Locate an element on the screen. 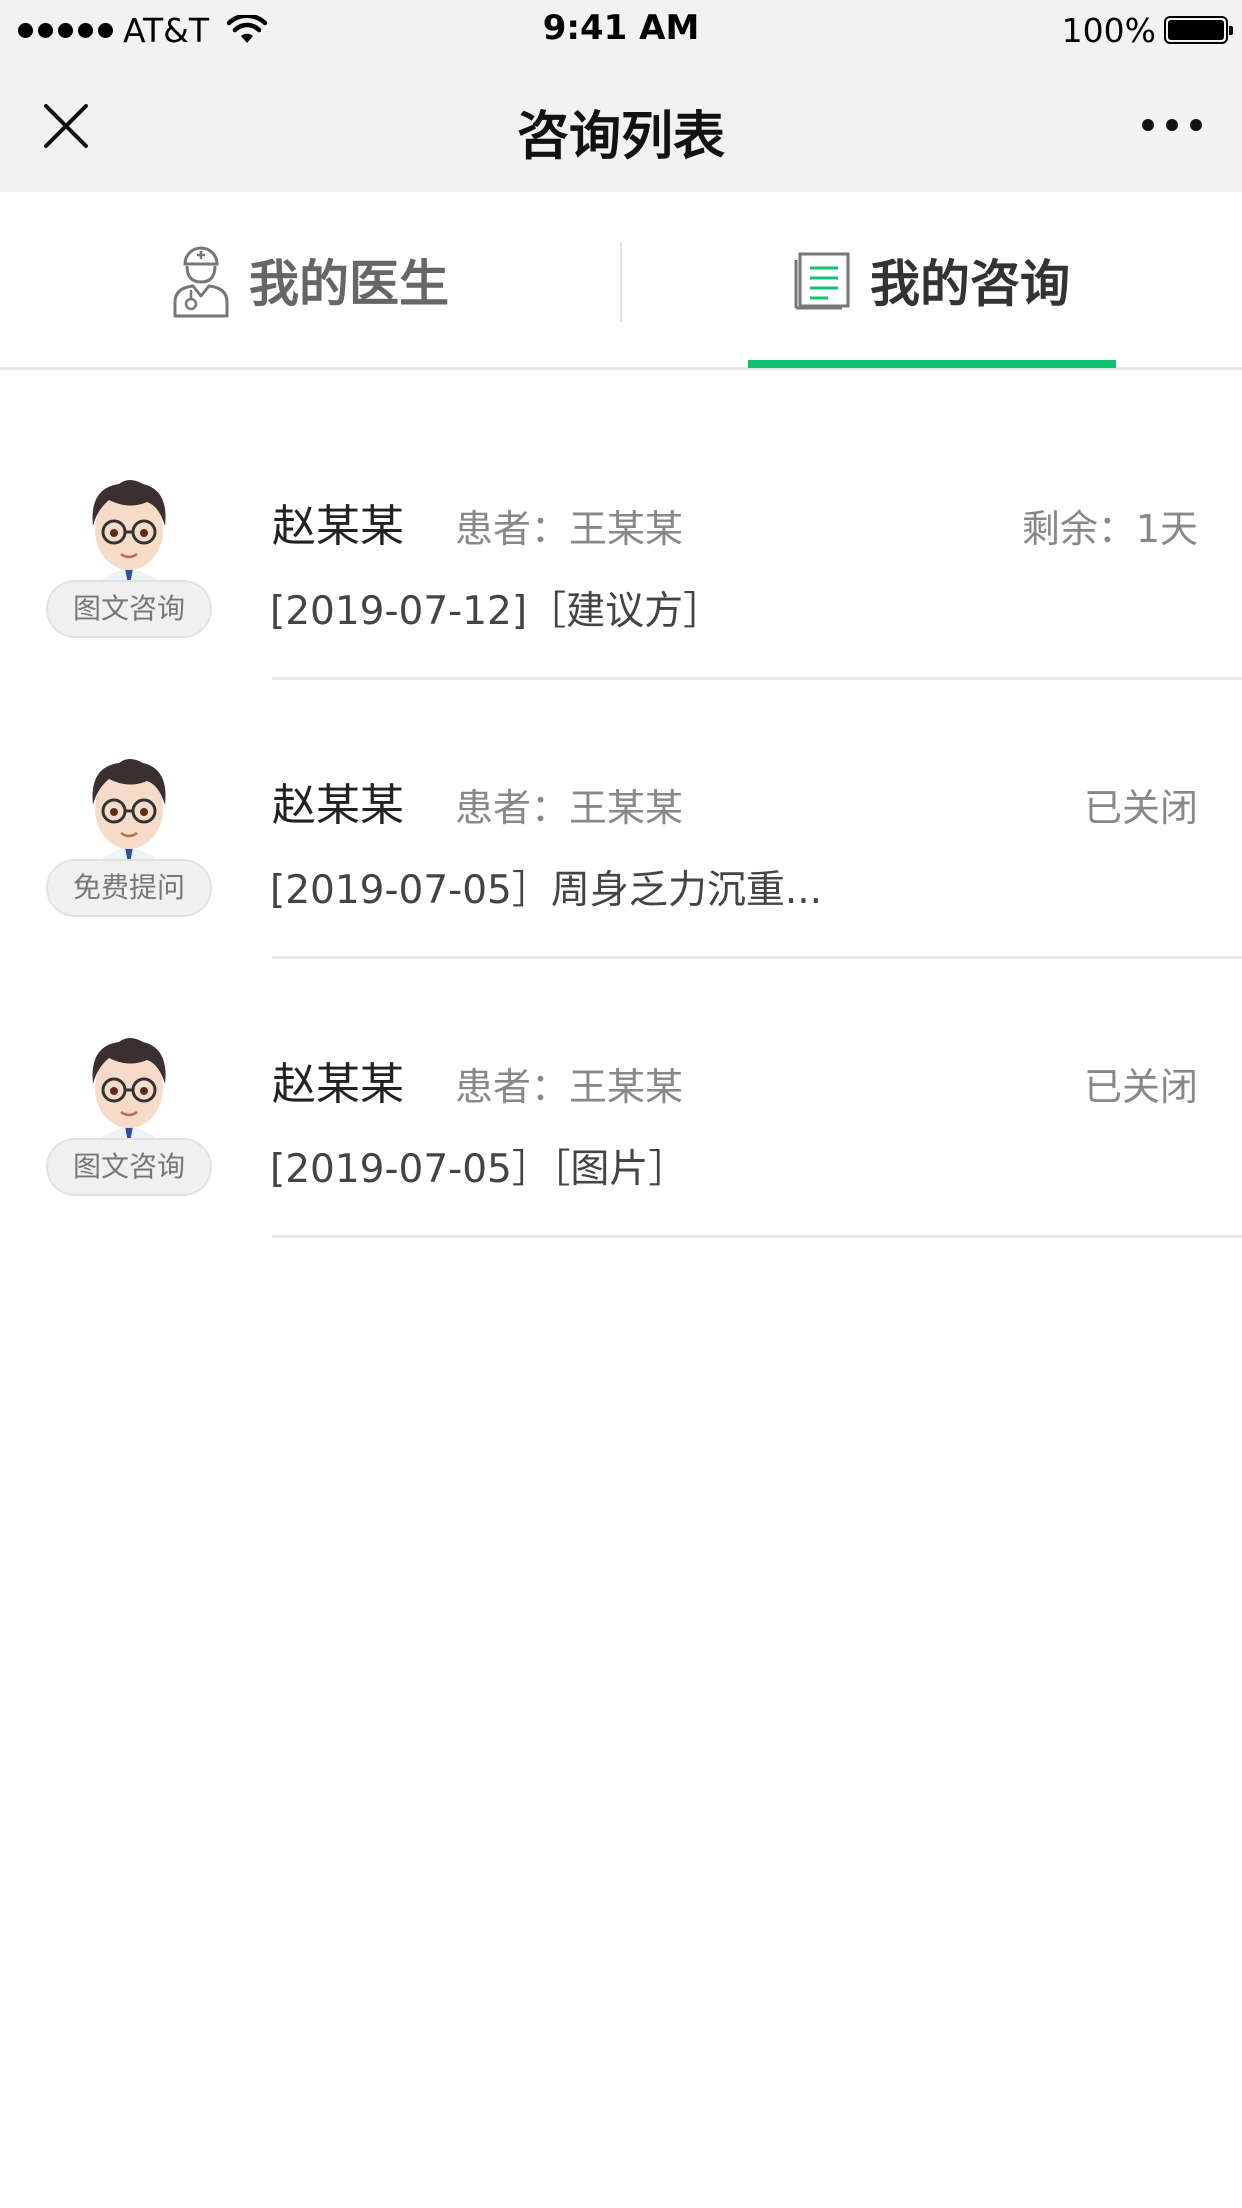 This screenshot has width=1242, height=2208. consultation-summary: [2019-07-05］［图片］ is located at coordinates (479, 1169).